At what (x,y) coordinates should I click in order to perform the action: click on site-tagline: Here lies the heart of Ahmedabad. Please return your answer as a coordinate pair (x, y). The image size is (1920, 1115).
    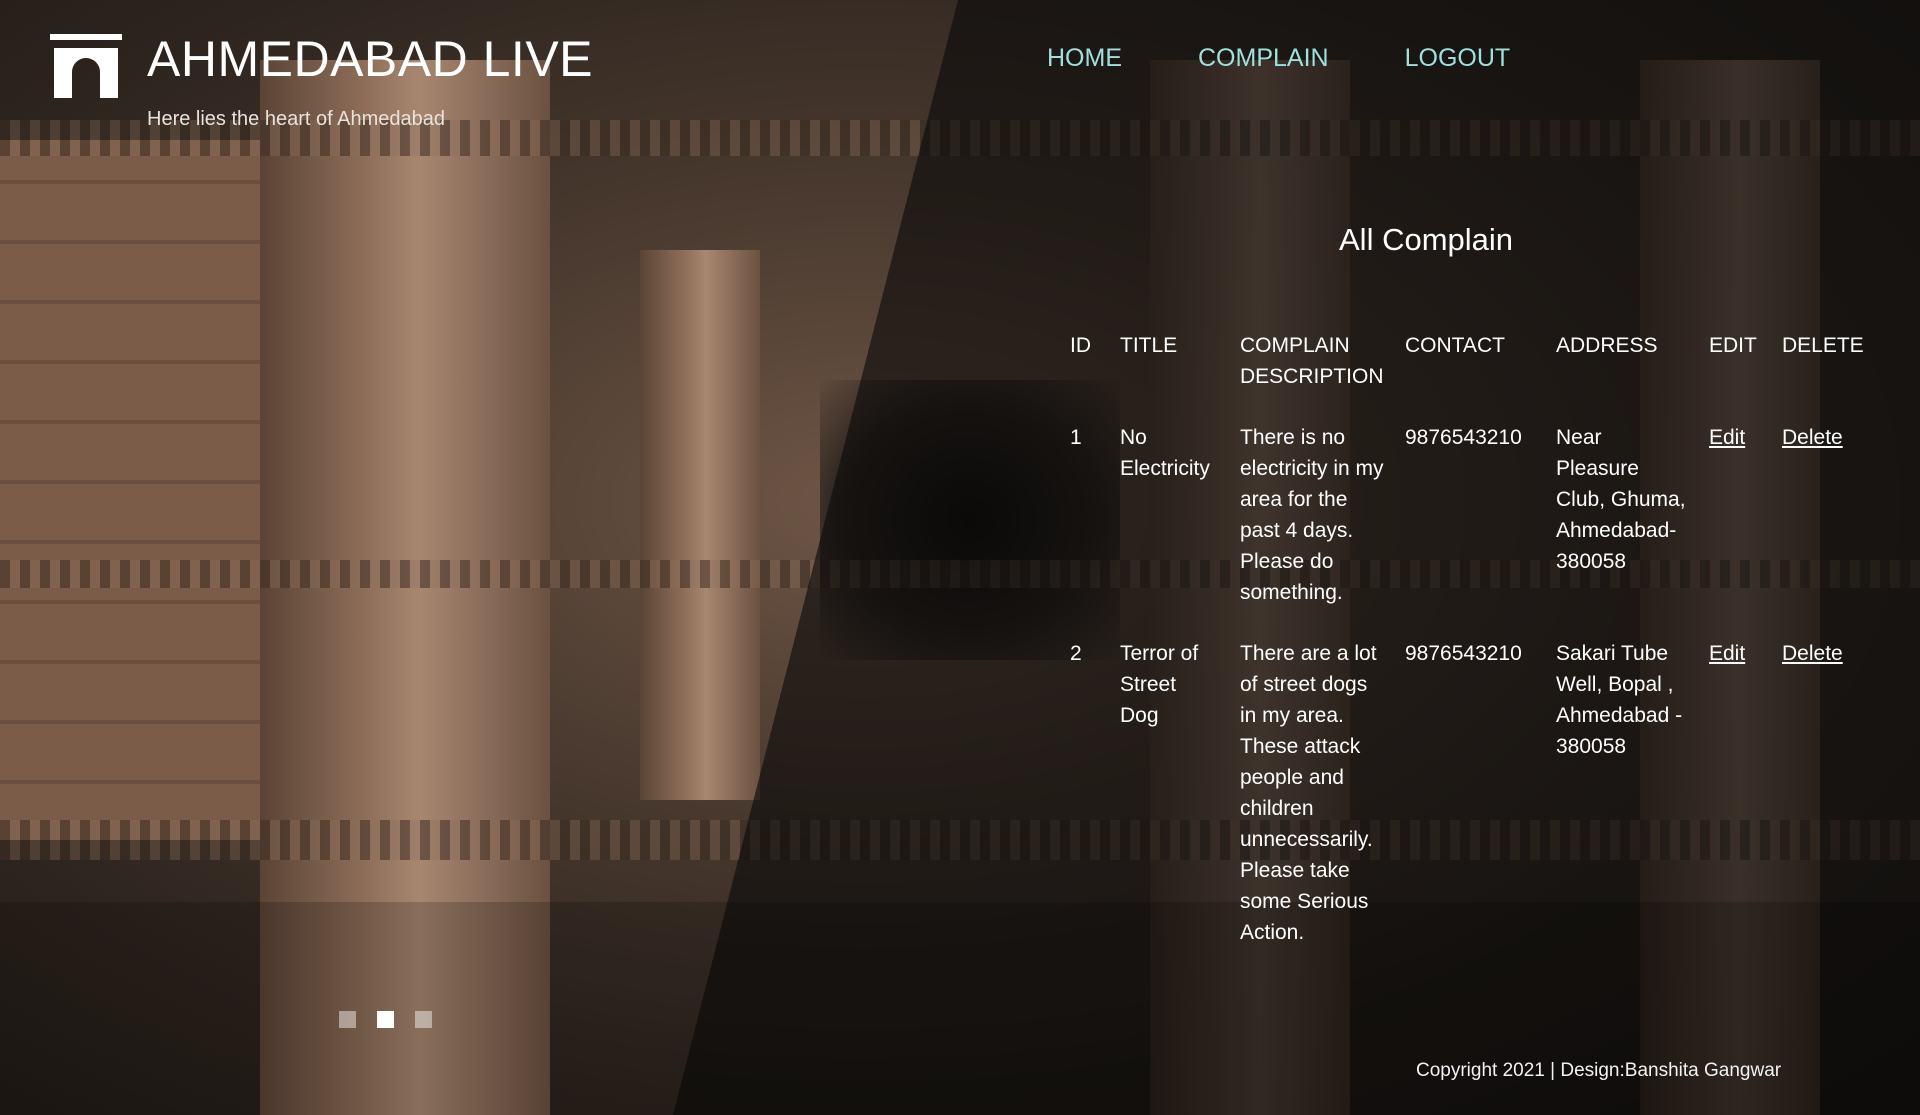
    Looking at the image, I should click on (296, 119).